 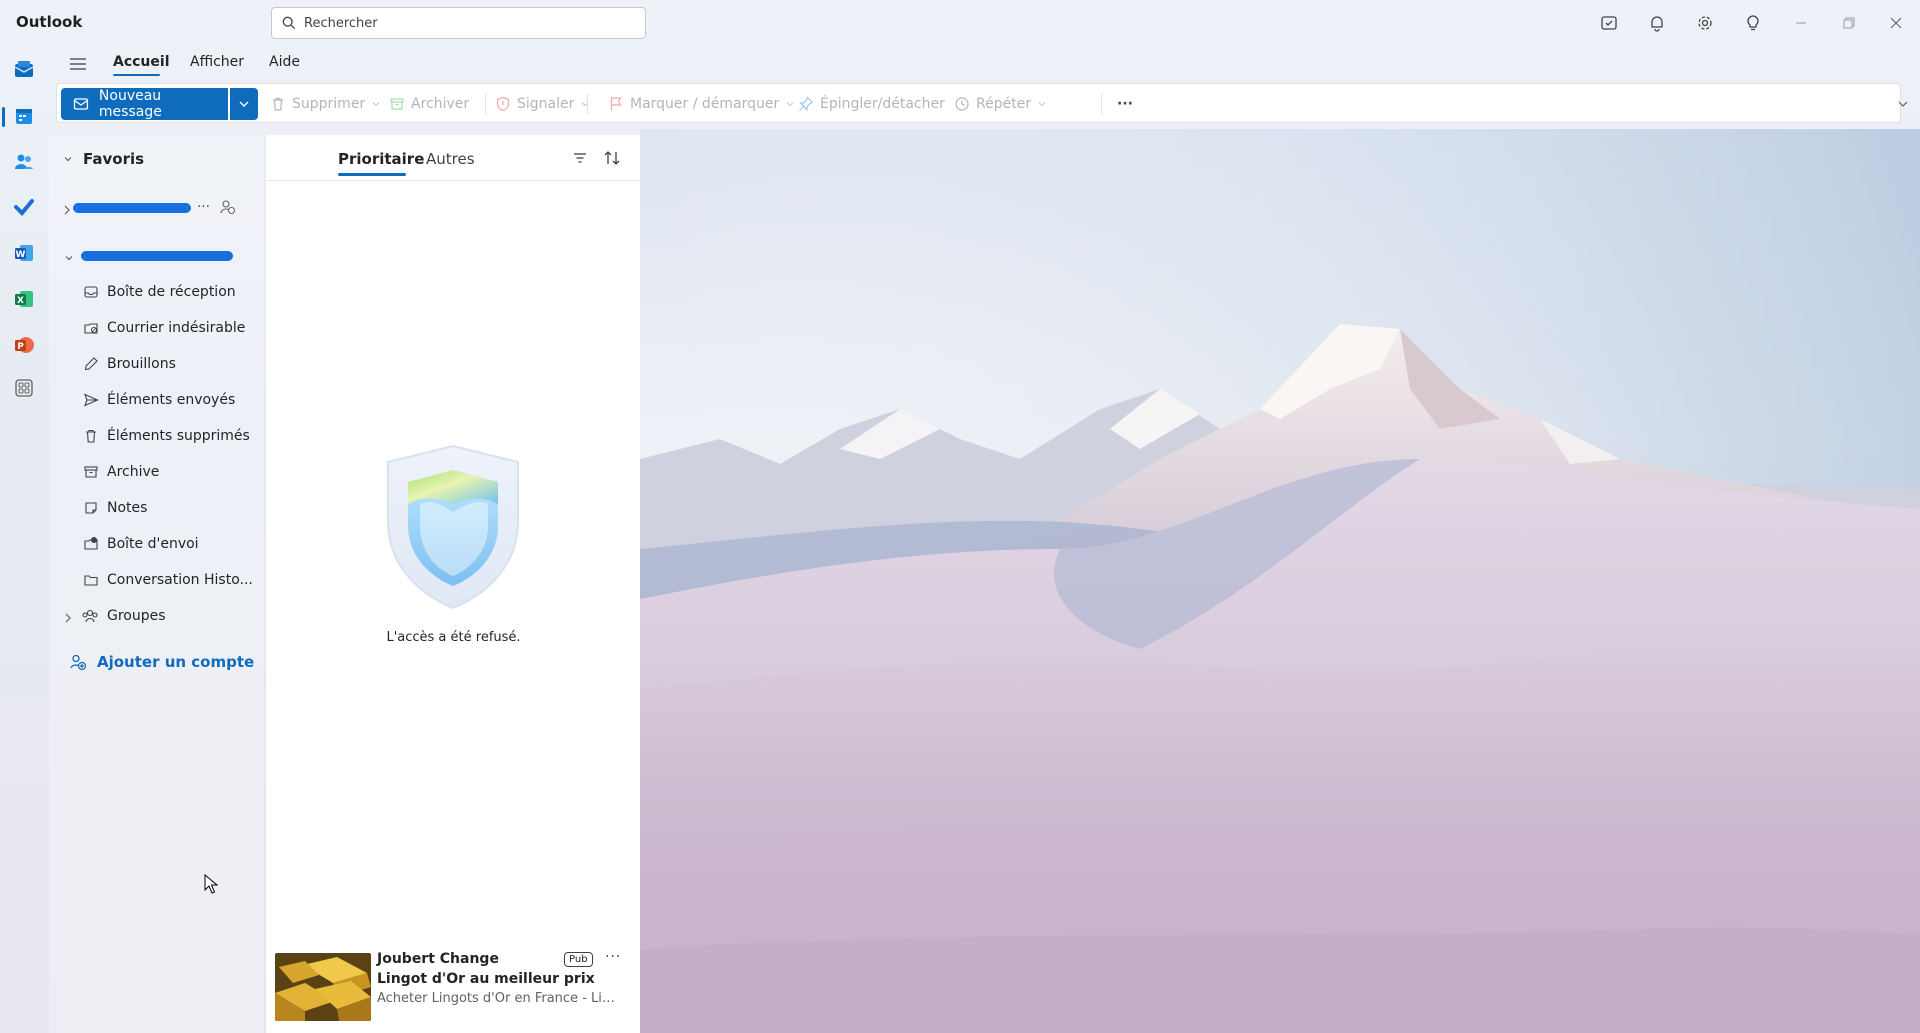 I want to click on folder-archive: Archive, so click(x=173, y=472).